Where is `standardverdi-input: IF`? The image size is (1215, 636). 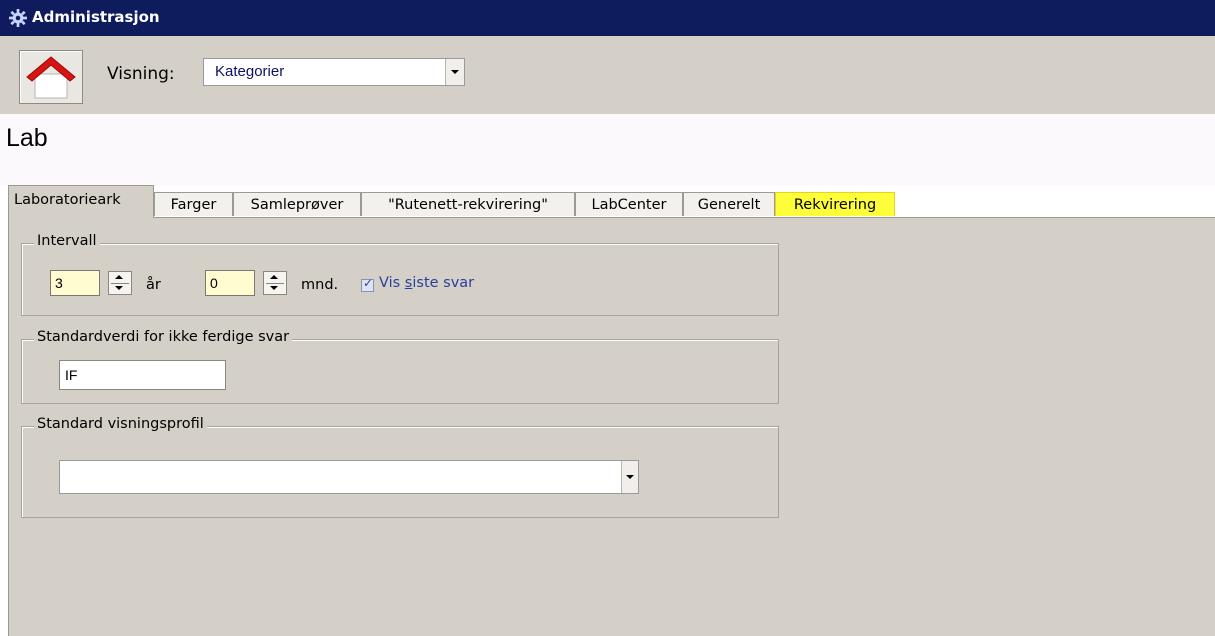 standardverdi-input: IF is located at coordinates (142, 375).